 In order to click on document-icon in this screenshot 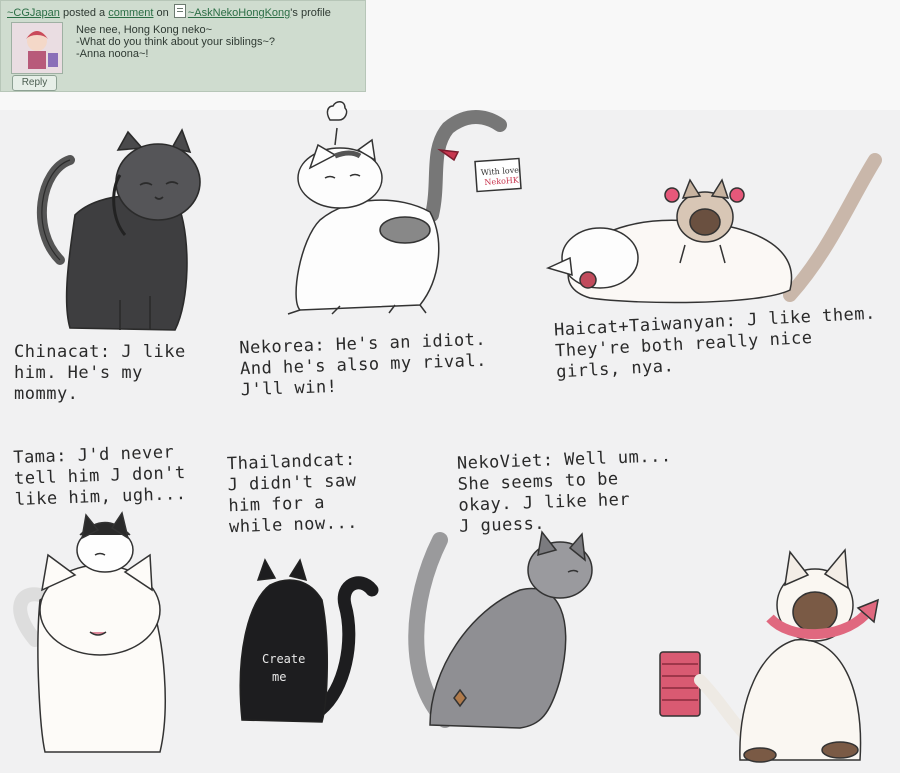, I will do `click(179, 11)`.